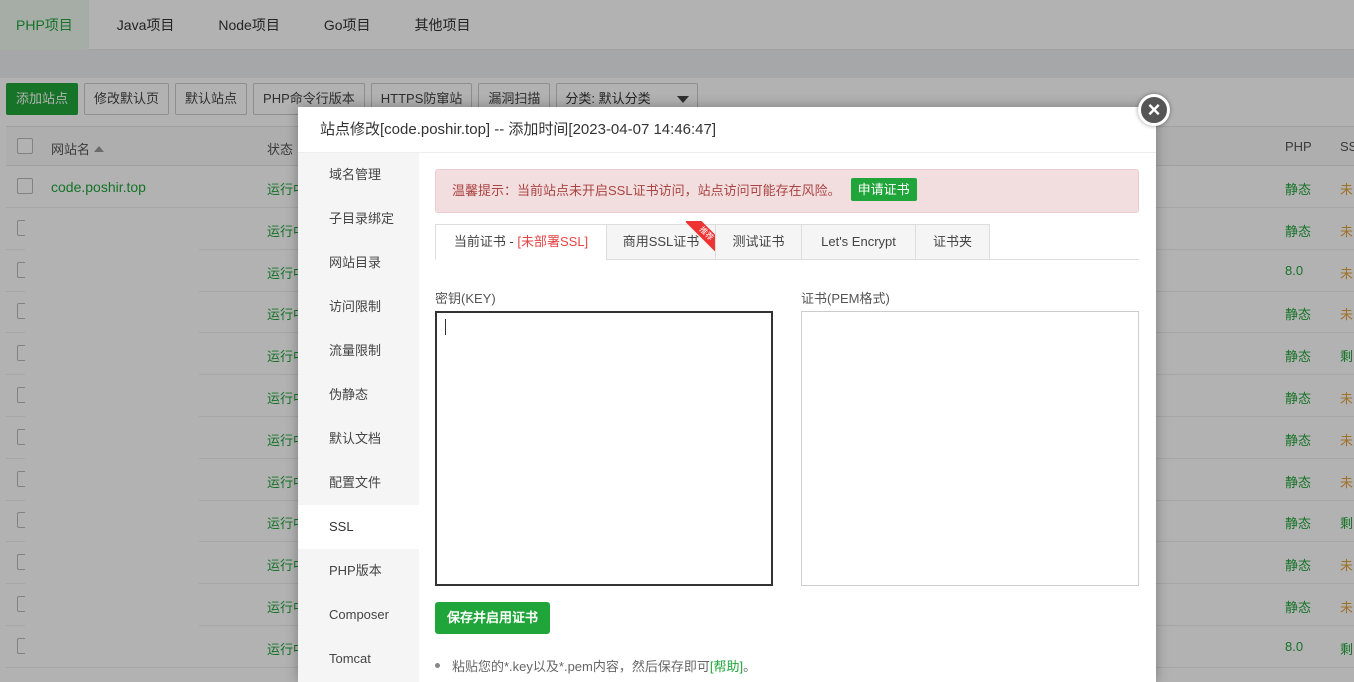  What do you see at coordinates (883, 189) in the screenshot?
I see `apply-cert-button: 申请证书` at bounding box center [883, 189].